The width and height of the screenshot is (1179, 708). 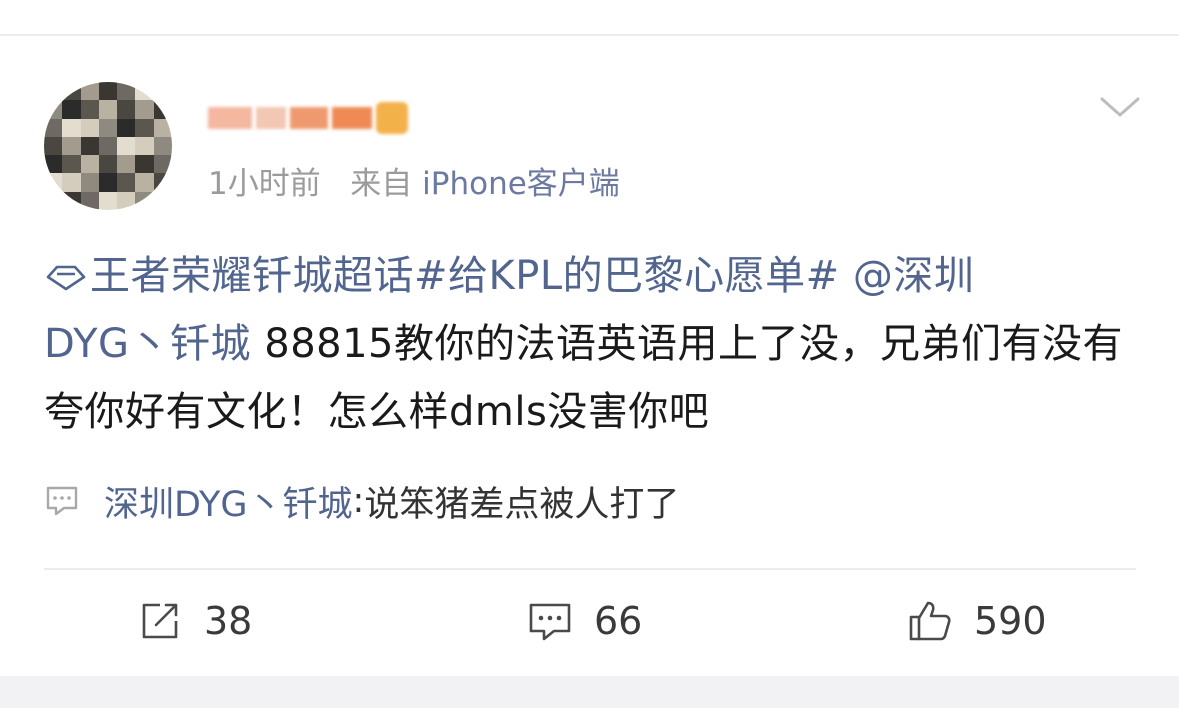 What do you see at coordinates (160, 621) in the screenshot?
I see `repost-icon` at bounding box center [160, 621].